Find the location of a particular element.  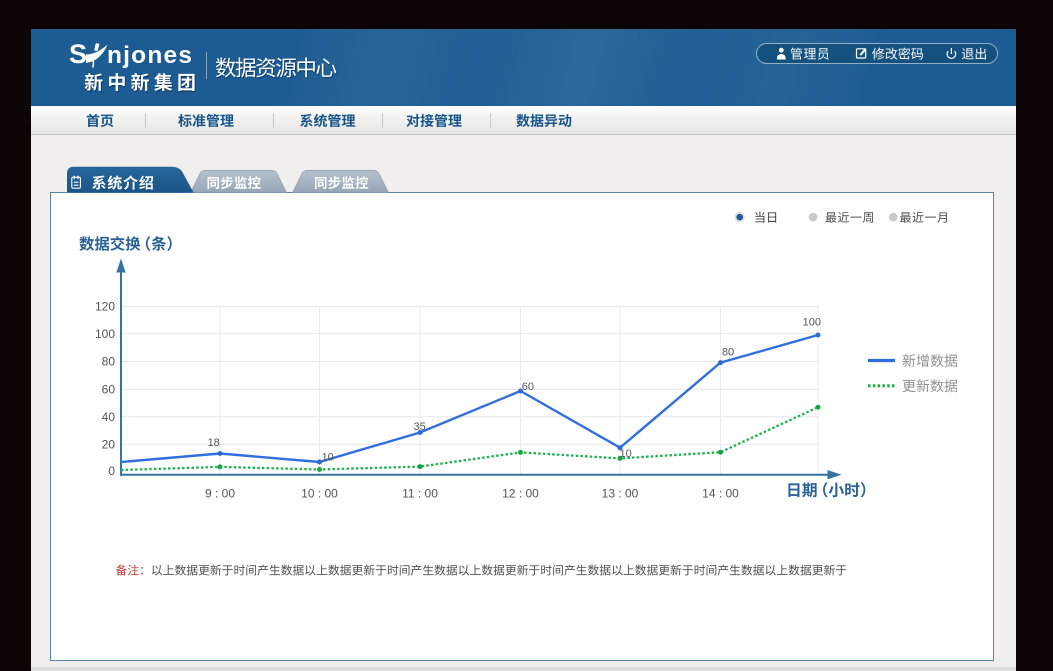

svg-text: 40 is located at coordinates (109, 417).